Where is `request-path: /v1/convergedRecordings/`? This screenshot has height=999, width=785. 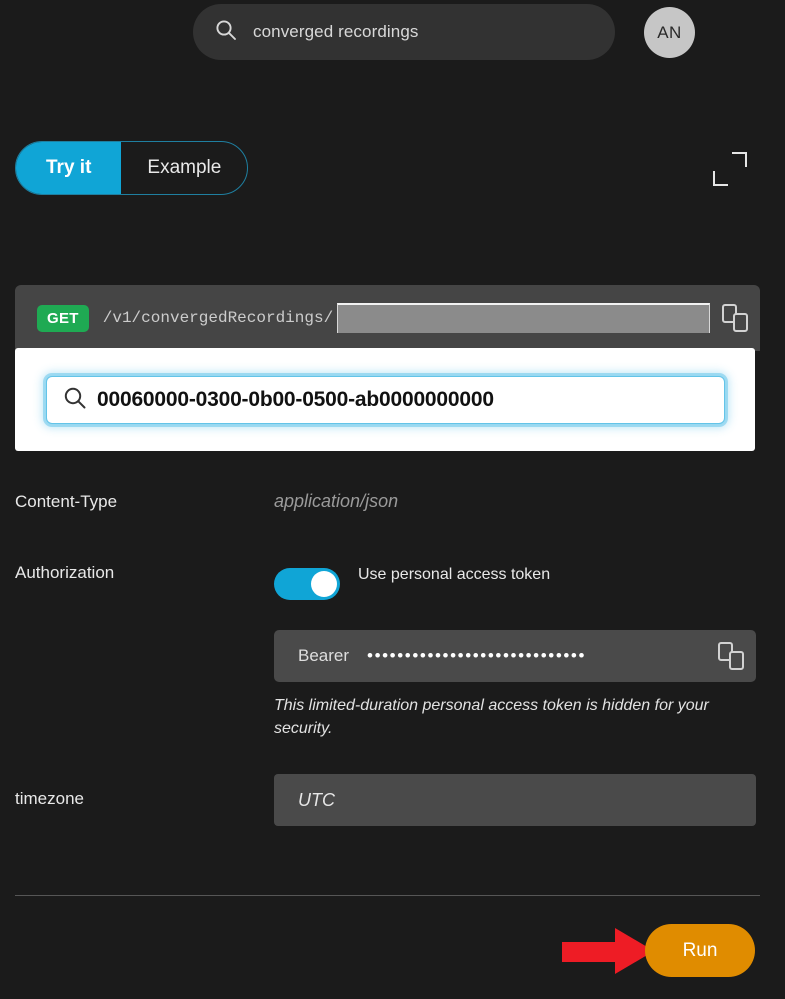 request-path: /v1/convergedRecordings/ is located at coordinates (218, 318).